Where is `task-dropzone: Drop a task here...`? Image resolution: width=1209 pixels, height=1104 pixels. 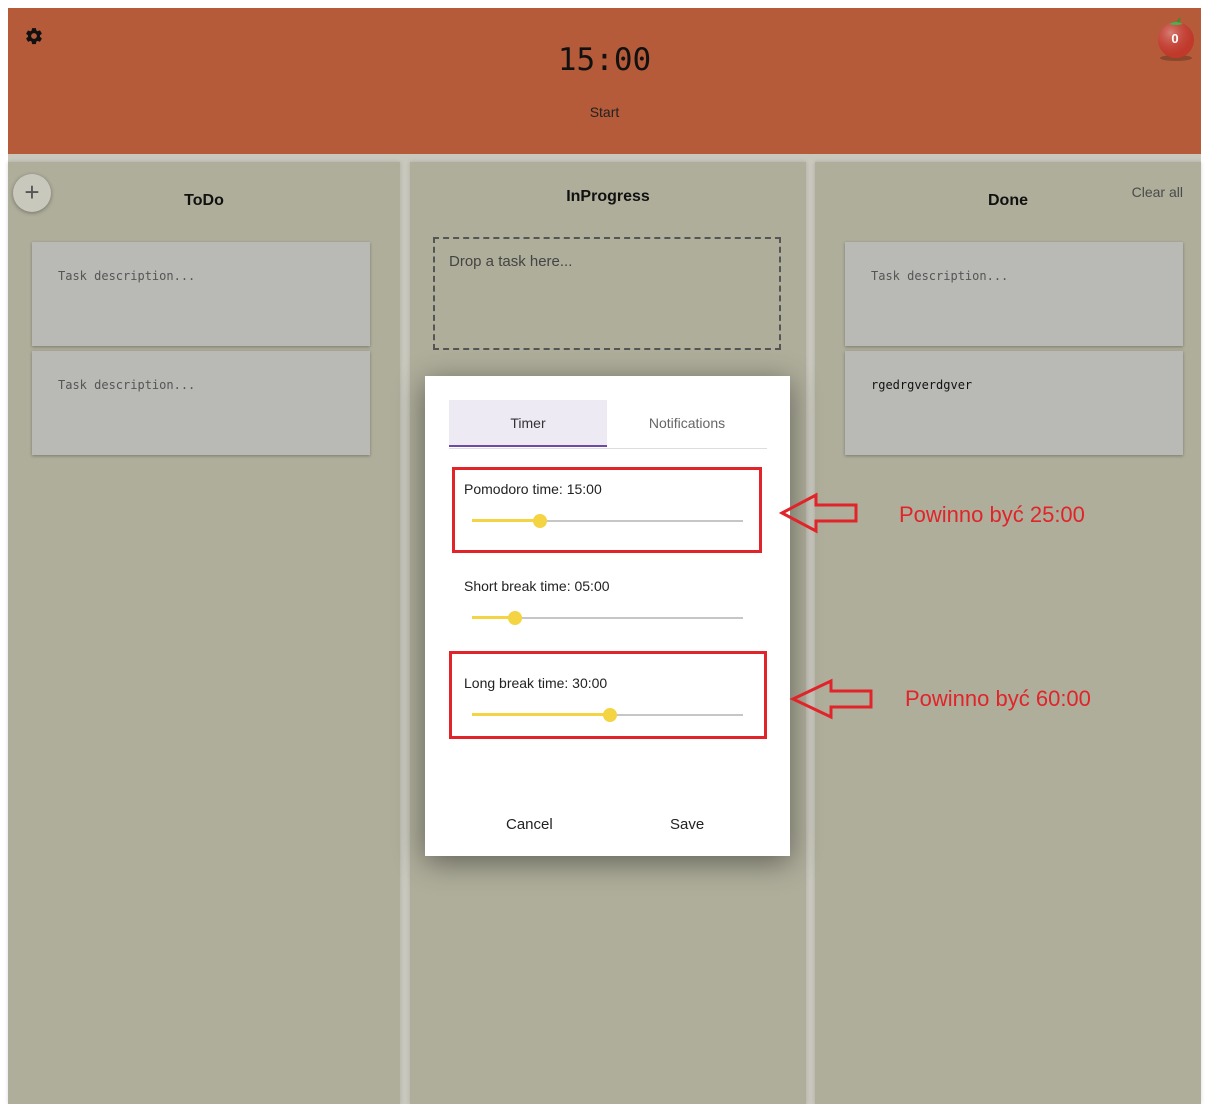
task-dropzone: Drop a task here... is located at coordinates (607, 293).